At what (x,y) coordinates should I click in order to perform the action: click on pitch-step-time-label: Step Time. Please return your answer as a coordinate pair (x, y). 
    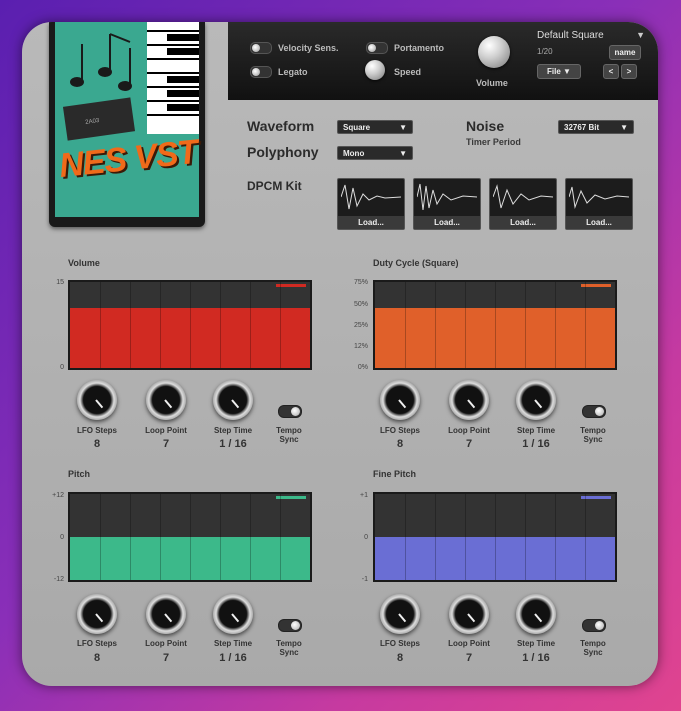
    Looking at the image, I should click on (233, 643).